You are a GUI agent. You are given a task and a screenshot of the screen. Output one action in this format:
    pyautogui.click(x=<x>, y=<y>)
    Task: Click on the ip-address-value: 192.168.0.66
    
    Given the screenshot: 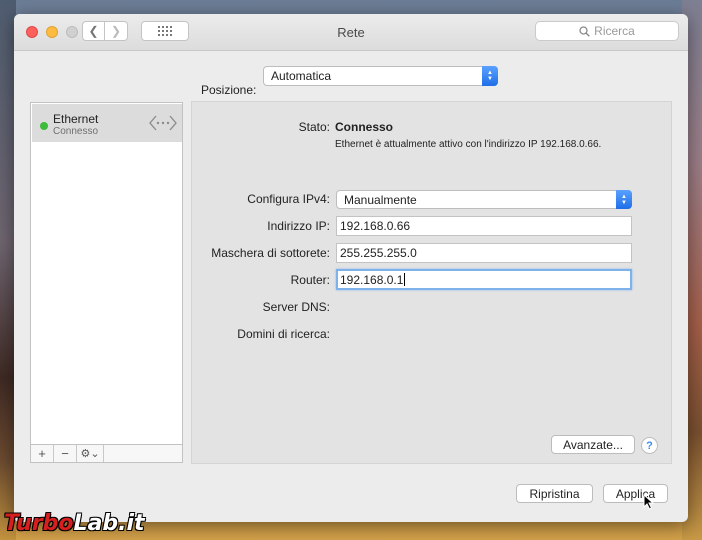 What is the action you would take?
    pyautogui.click(x=375, y=226)
    